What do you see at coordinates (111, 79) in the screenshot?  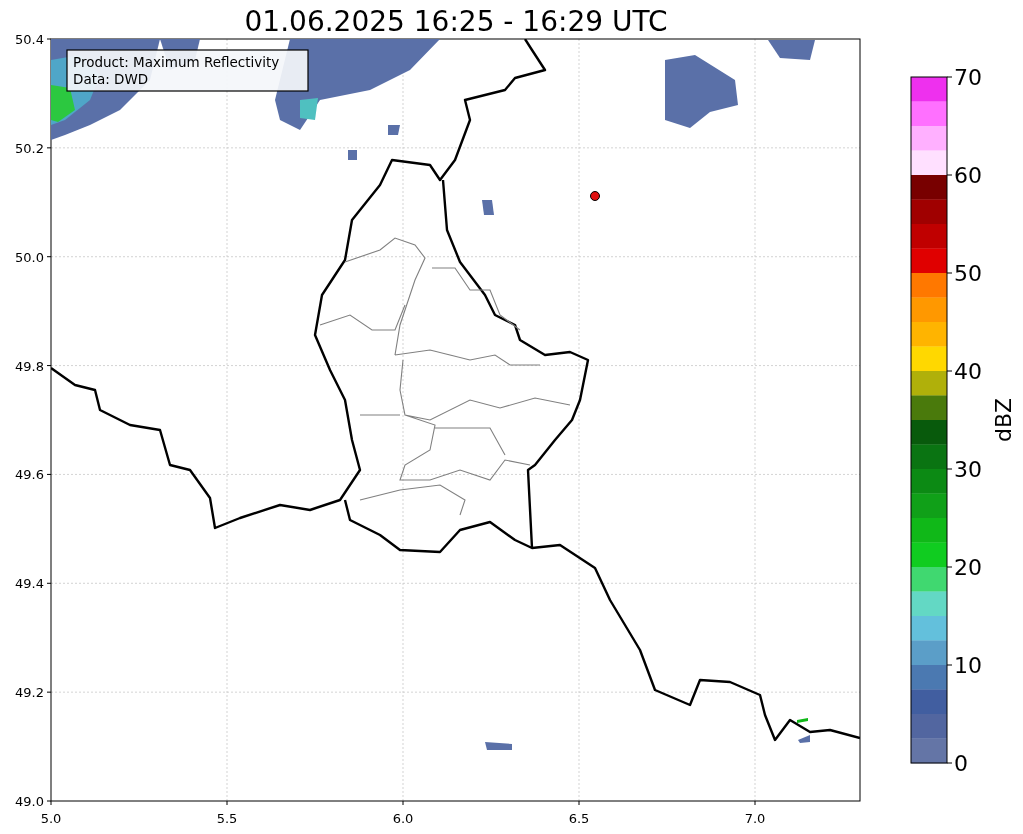 I see `legend-text: Data: DWD` at bounding box center [111, 79].